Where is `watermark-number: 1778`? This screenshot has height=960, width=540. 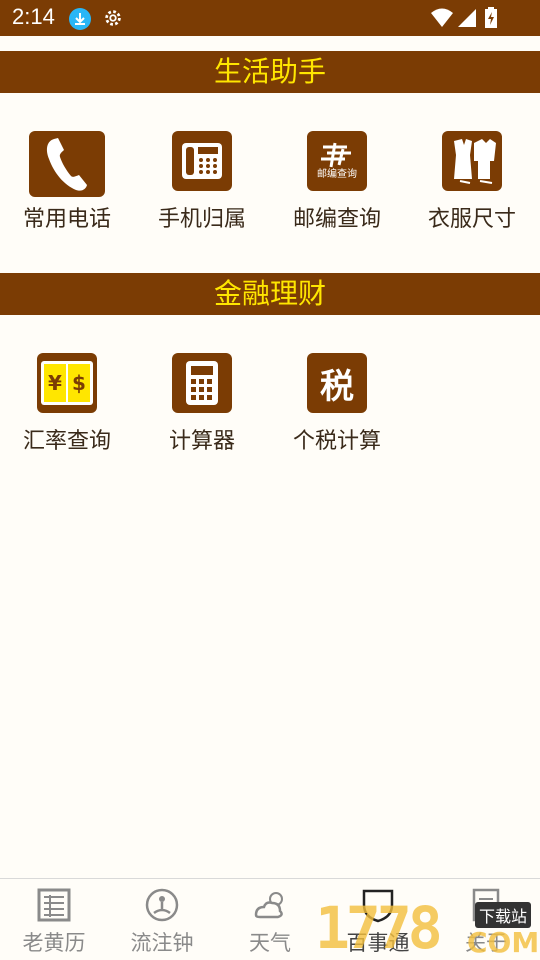
watermark-number: 1778 is located at coordinates (379, 927).